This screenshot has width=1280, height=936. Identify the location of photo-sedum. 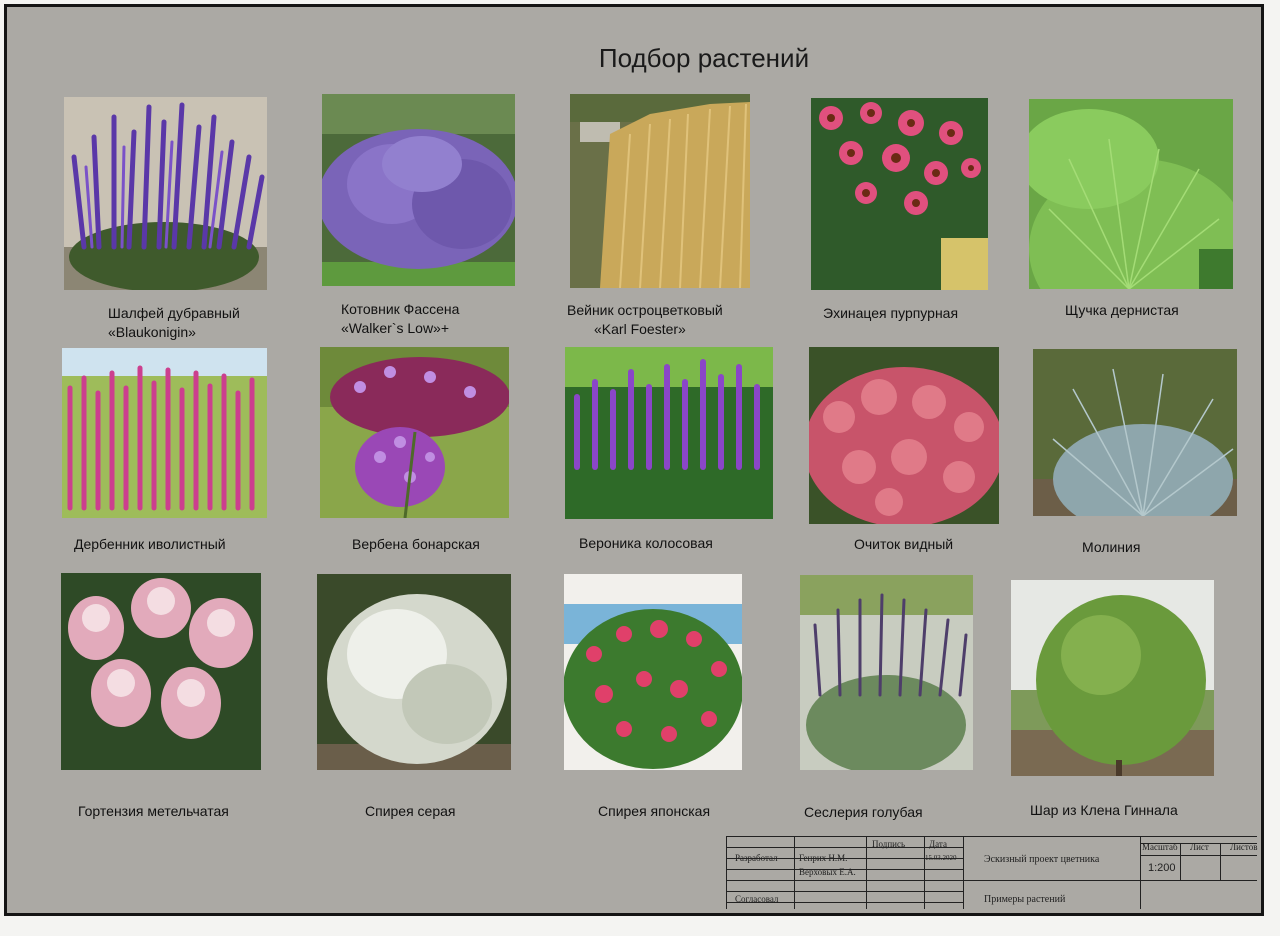
(904, 435).